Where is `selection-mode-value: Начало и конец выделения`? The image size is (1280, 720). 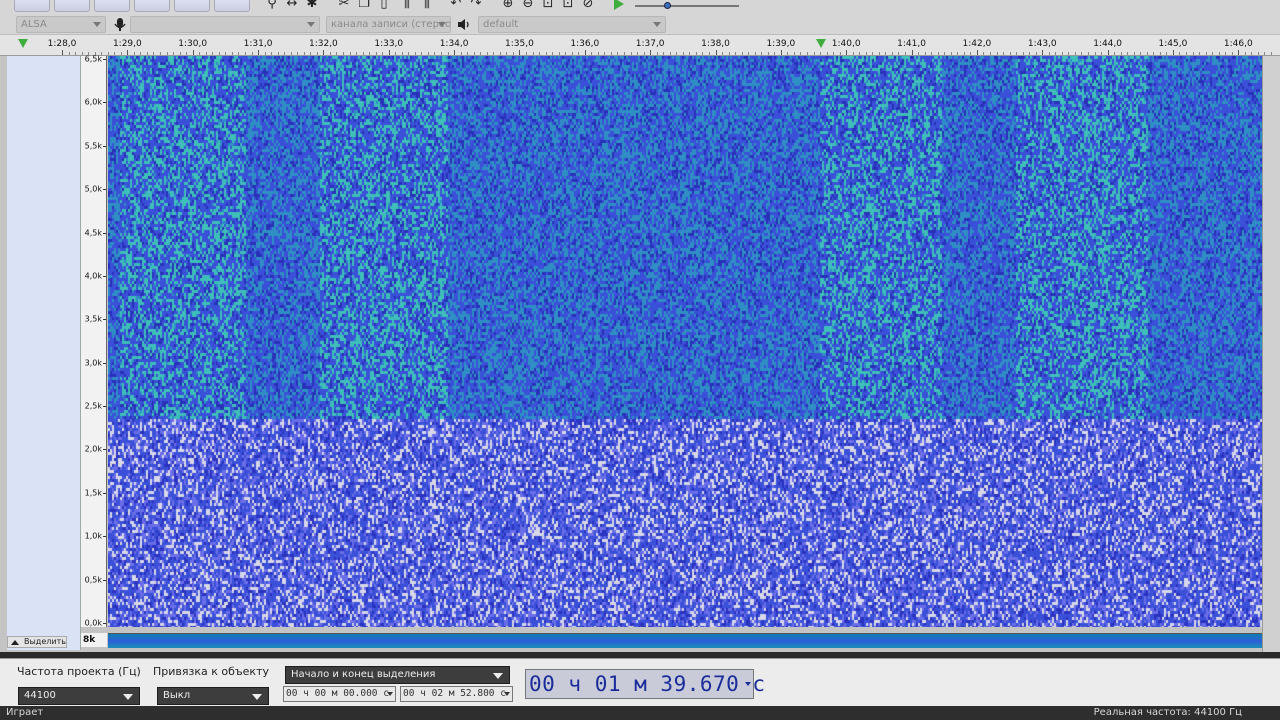 selection-mode-value: Начало и конец выделения is located at coordinates (363, 674).